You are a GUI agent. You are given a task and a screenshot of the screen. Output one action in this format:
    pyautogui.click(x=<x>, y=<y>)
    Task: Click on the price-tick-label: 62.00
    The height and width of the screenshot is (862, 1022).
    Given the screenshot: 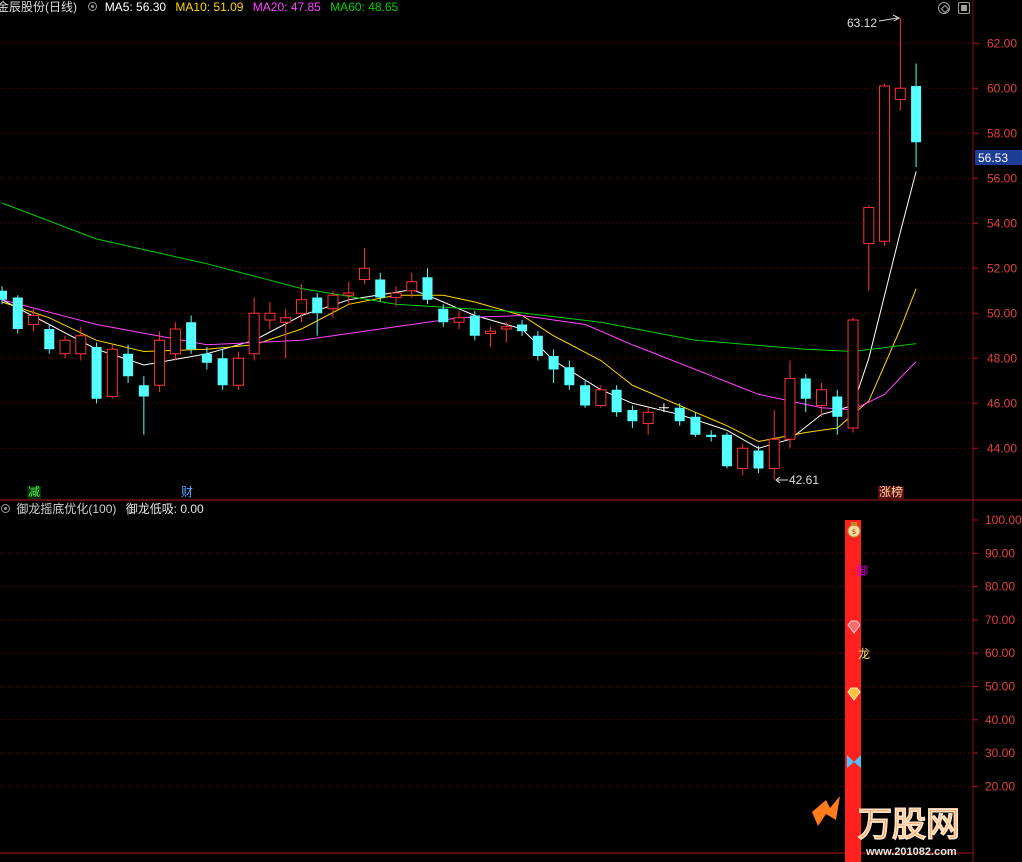 What is the action you would take?
    pyautogui.click(x=1002, y=43)
    